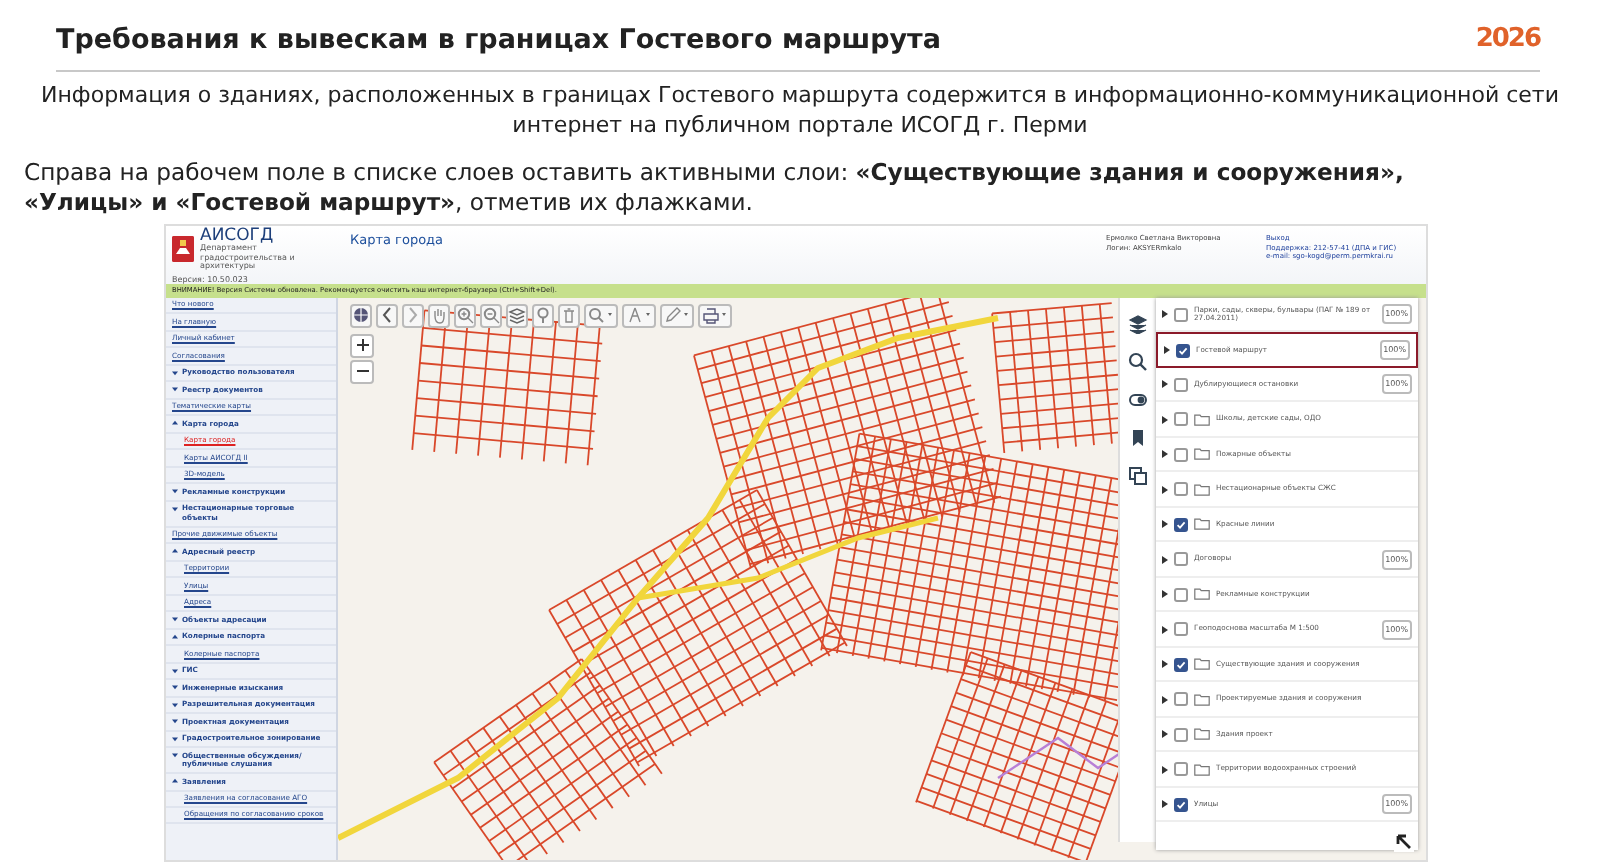 The image size is (1600, 862). Describe the element at coordinates (1138, 437) in the screenshot. I see `bookmark-icon` at that location.